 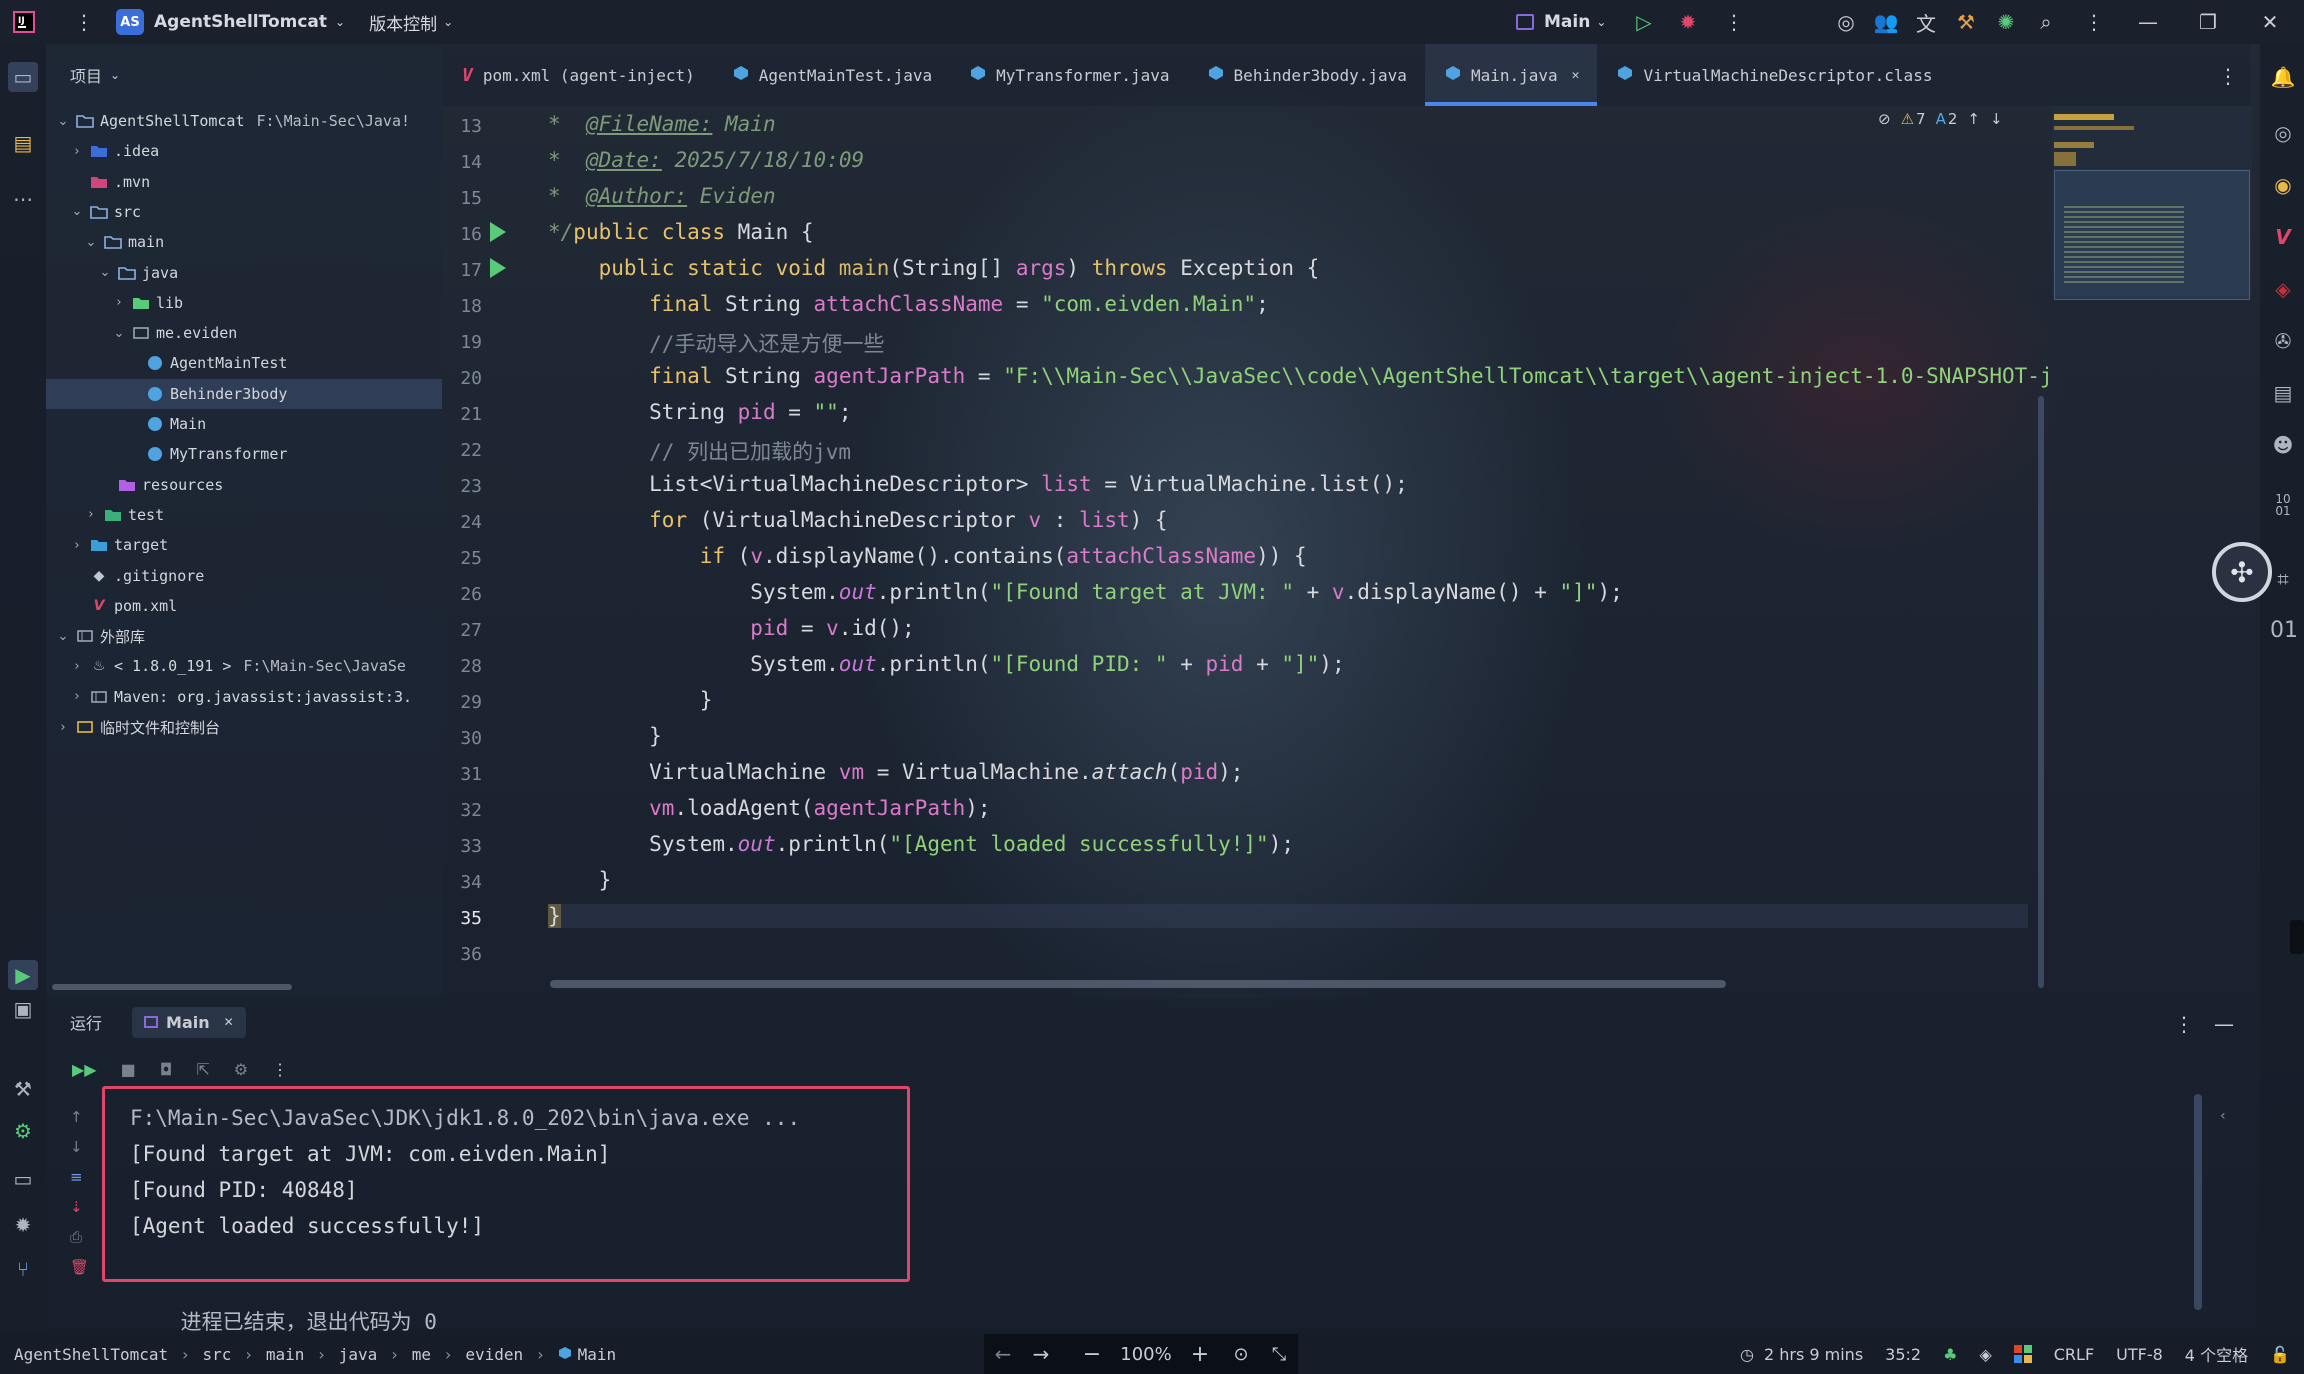 What do you see at coordinates (244, 333) in the screenshot?
I see `tree-item-me-eviden: ⌄ me.eviden` at bounding box center [244, 333].